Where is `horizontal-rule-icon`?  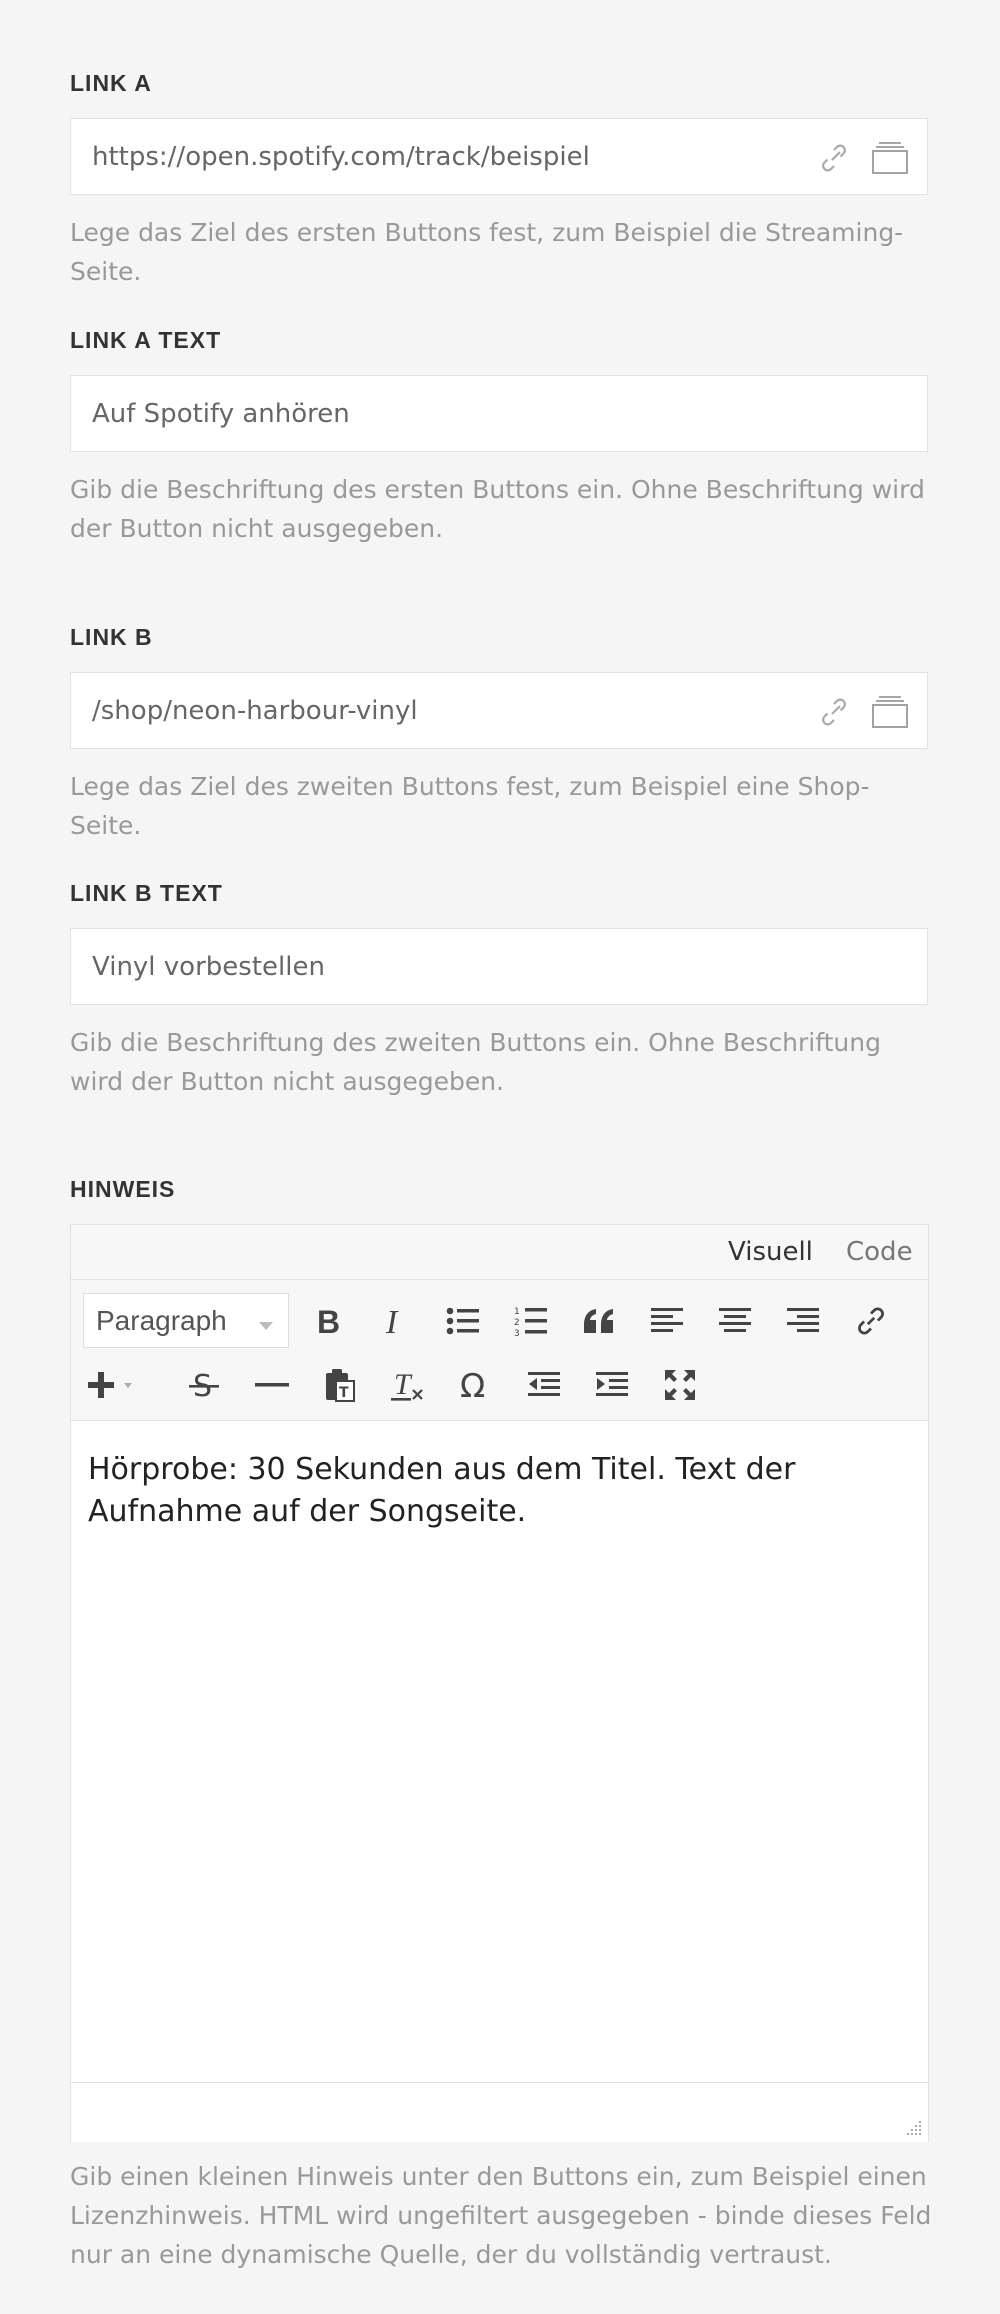 horizontal-rule-icon is located at coordinates (272, 1385).